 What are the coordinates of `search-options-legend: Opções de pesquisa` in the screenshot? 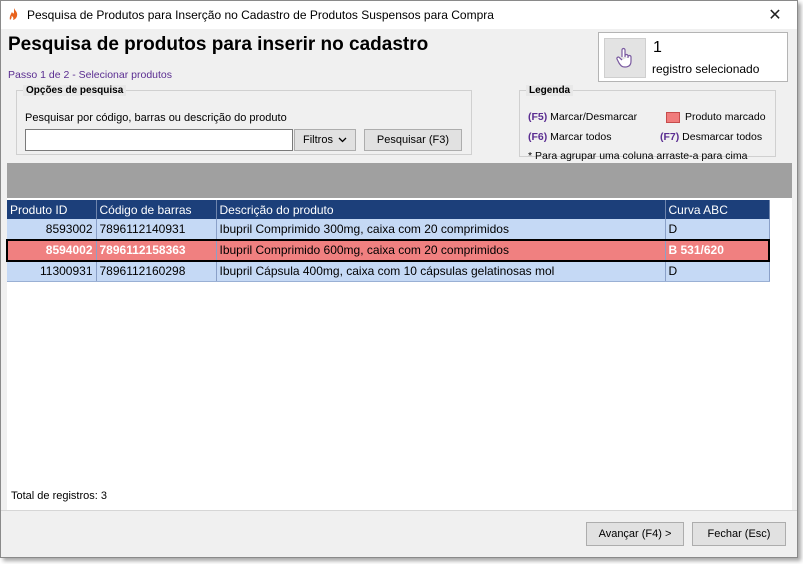 It's located at (75, 90).